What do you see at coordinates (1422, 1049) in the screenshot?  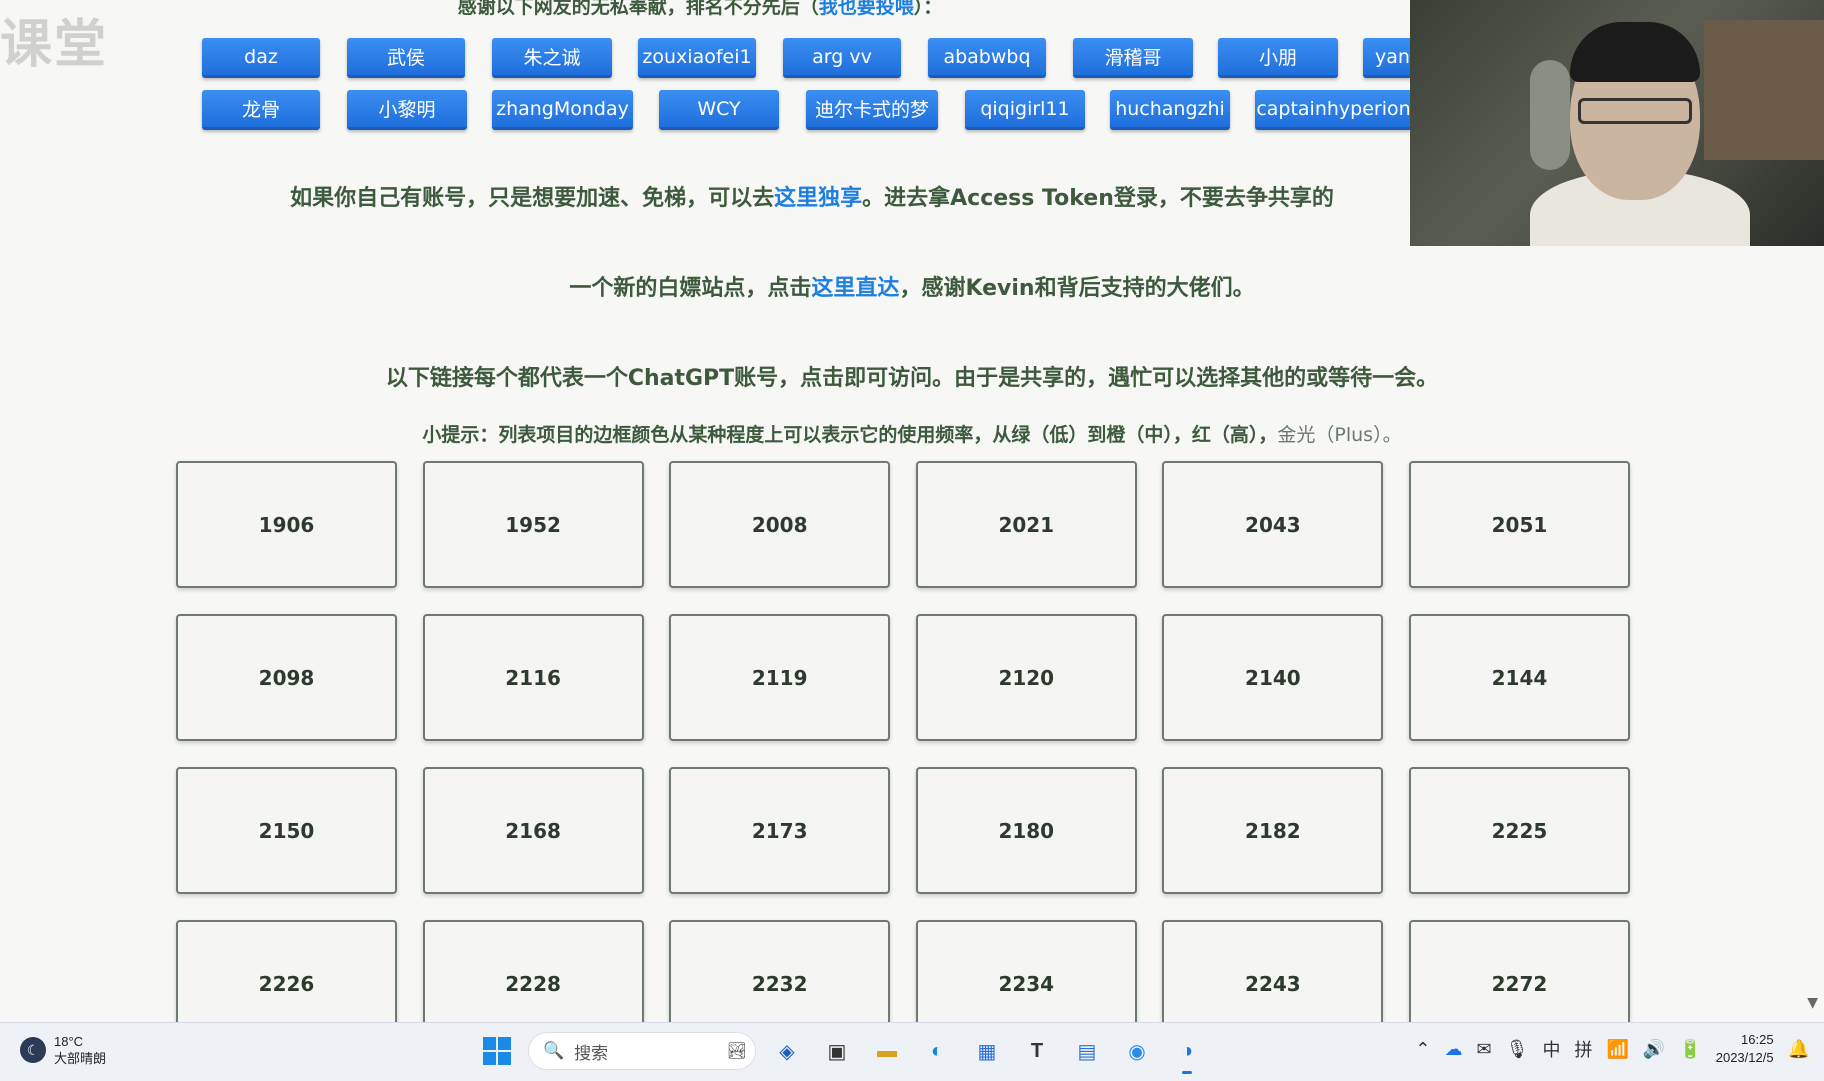 I see `chevron-up-icon: ⌃` at bounding box center [1422, 1049].